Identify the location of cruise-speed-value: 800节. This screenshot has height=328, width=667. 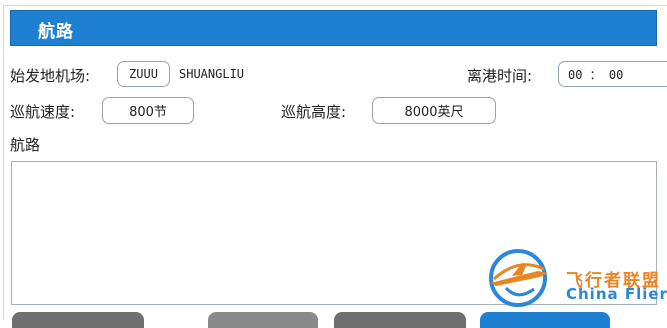
(148, 112).